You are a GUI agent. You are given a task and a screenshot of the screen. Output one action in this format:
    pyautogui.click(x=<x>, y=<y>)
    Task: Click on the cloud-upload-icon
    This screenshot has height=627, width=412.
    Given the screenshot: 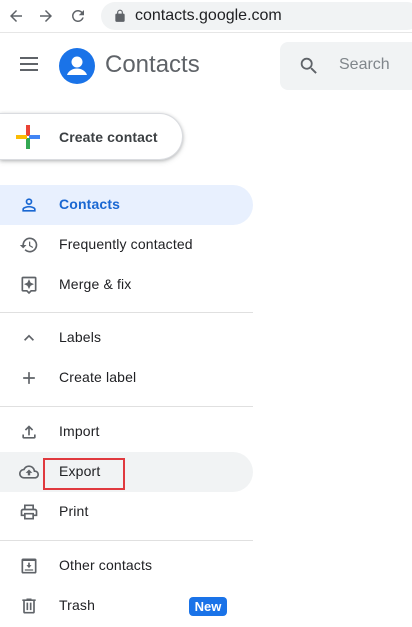 What is the action you would take?
    pyautogui.click(x=29, y=472)
    